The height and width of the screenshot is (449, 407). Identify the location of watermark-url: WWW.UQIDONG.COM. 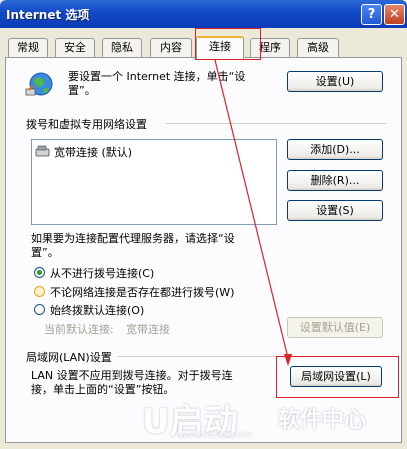
(216, 435).